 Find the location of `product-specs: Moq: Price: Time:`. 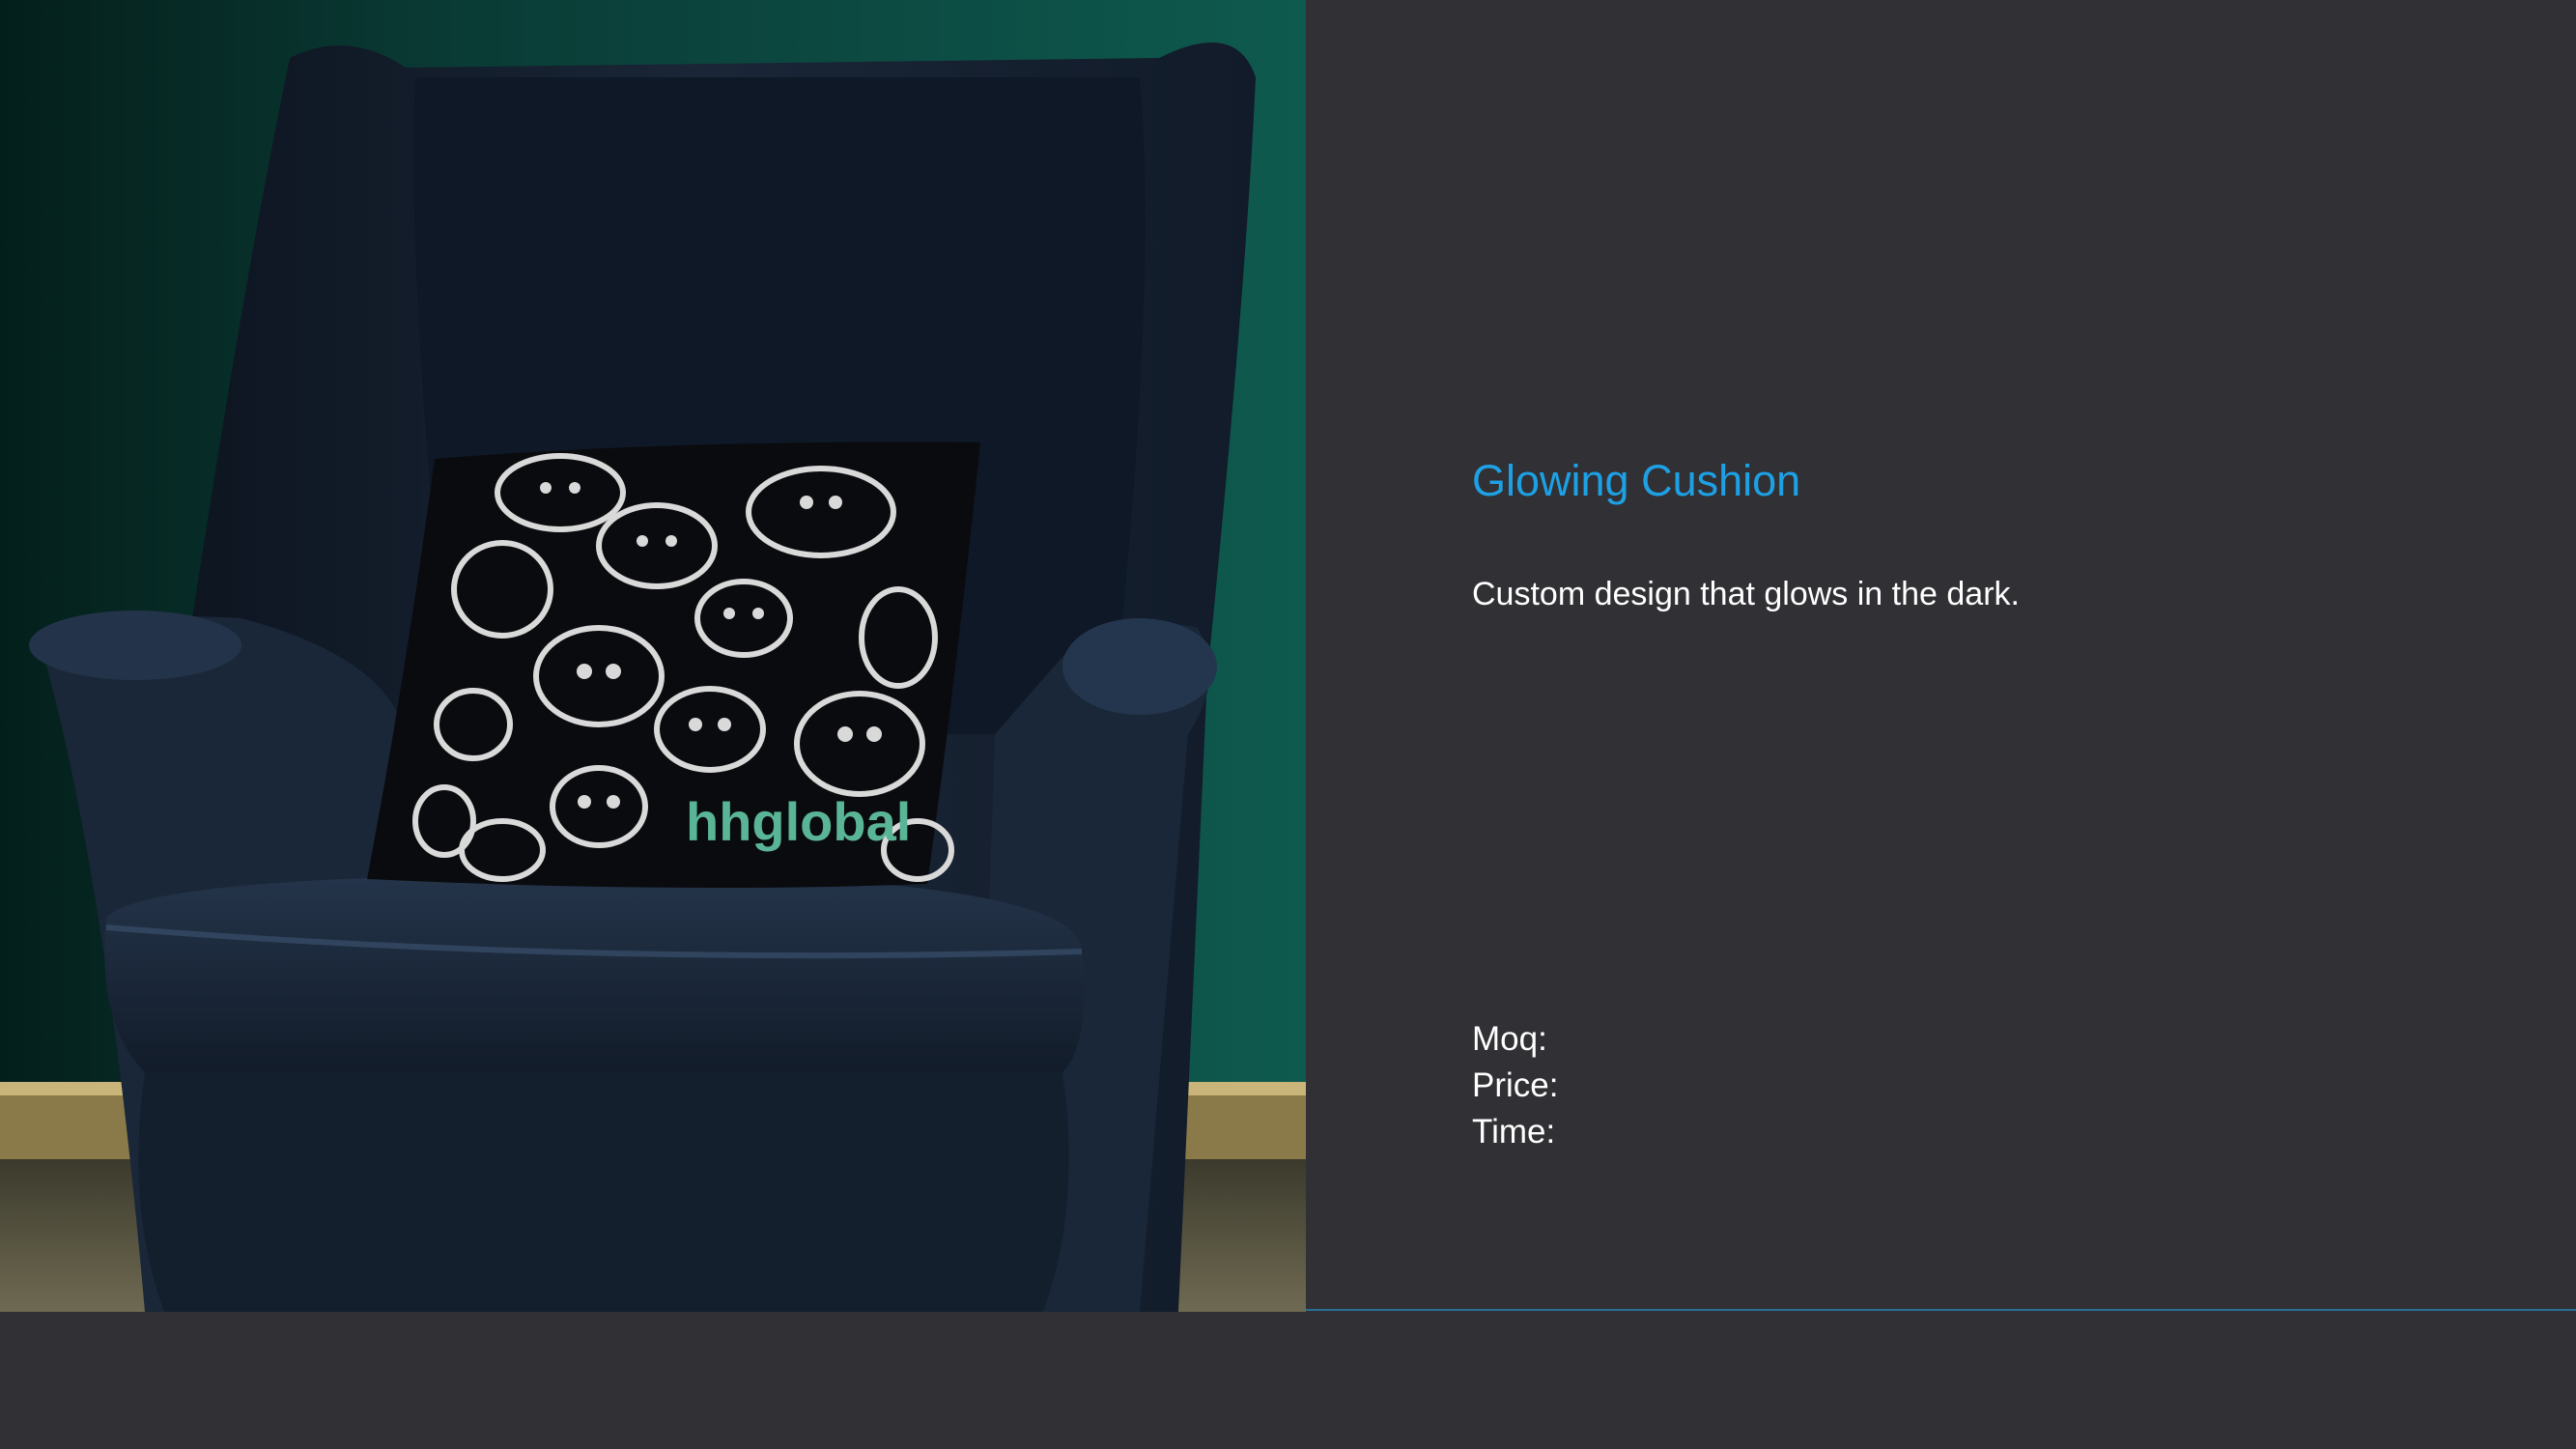

product-specs: Moq: Price: Time: is located at coordinates (1515, 1085).